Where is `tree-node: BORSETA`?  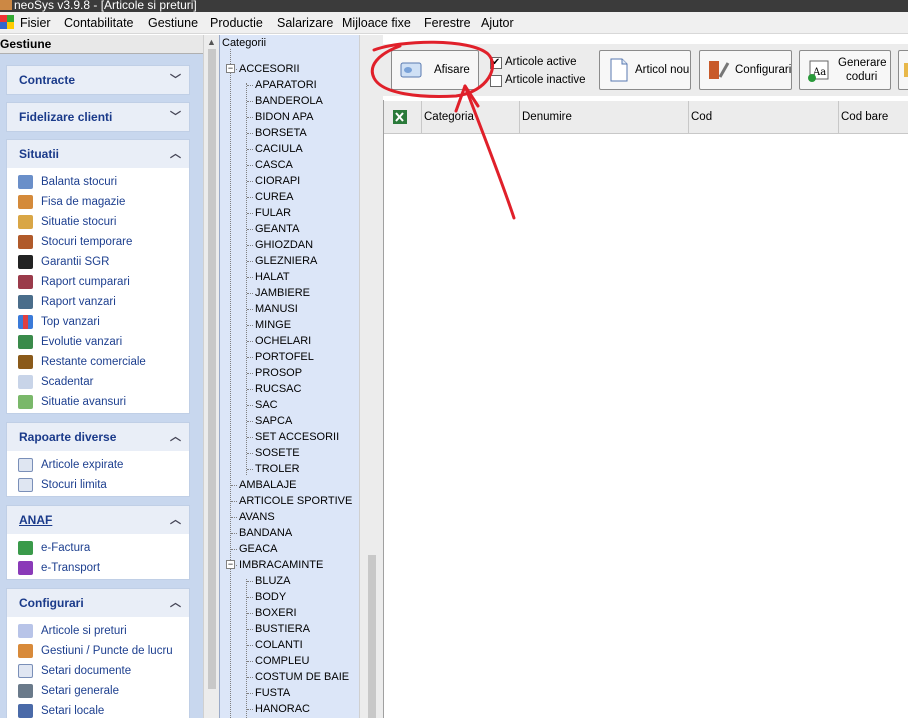
tree-node: BORSETA is located at coordinates (281, 133).